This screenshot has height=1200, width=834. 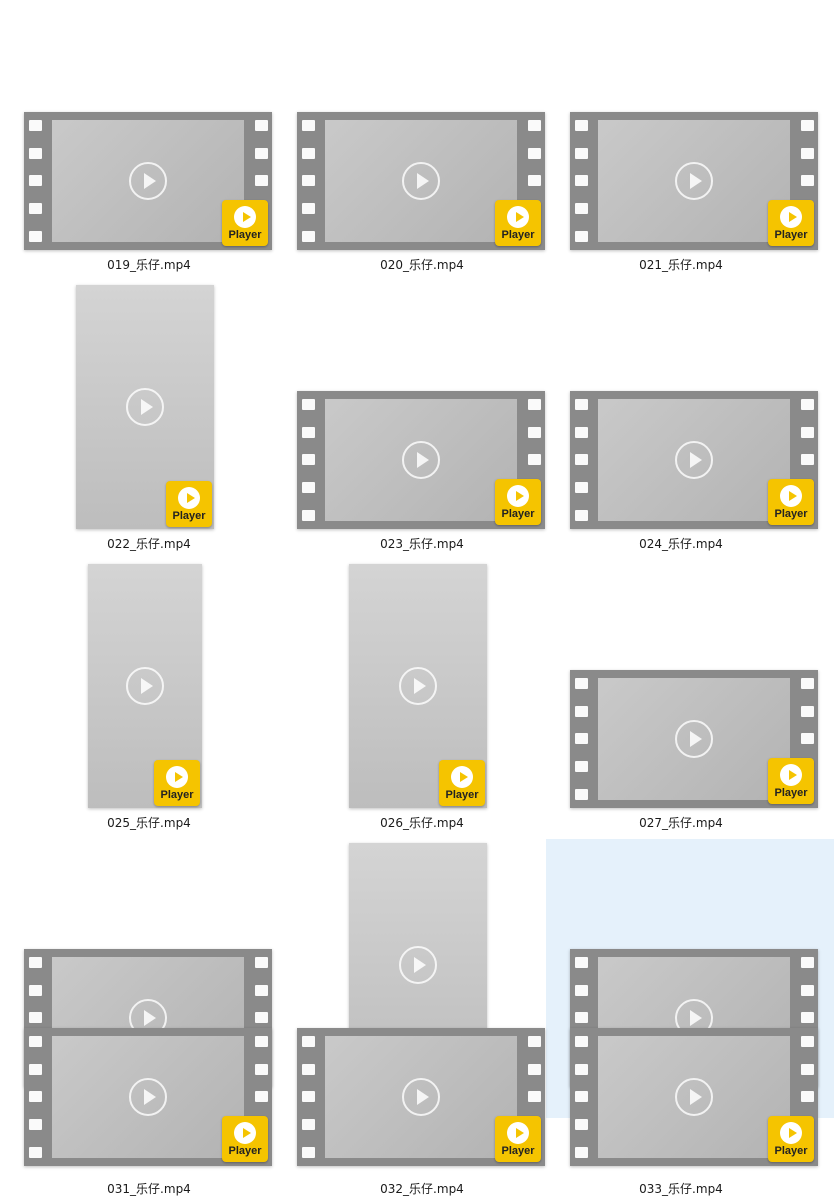 I want to click on file-name-label: 023_乐仔.mp4, so click(x=422, y=543).